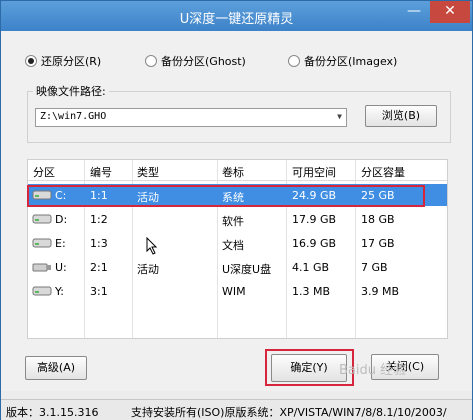  What do you see at coordinates (450, 12) in the screenshot?
I see `close-window-button: ✕` at bounding box center [450, 12].